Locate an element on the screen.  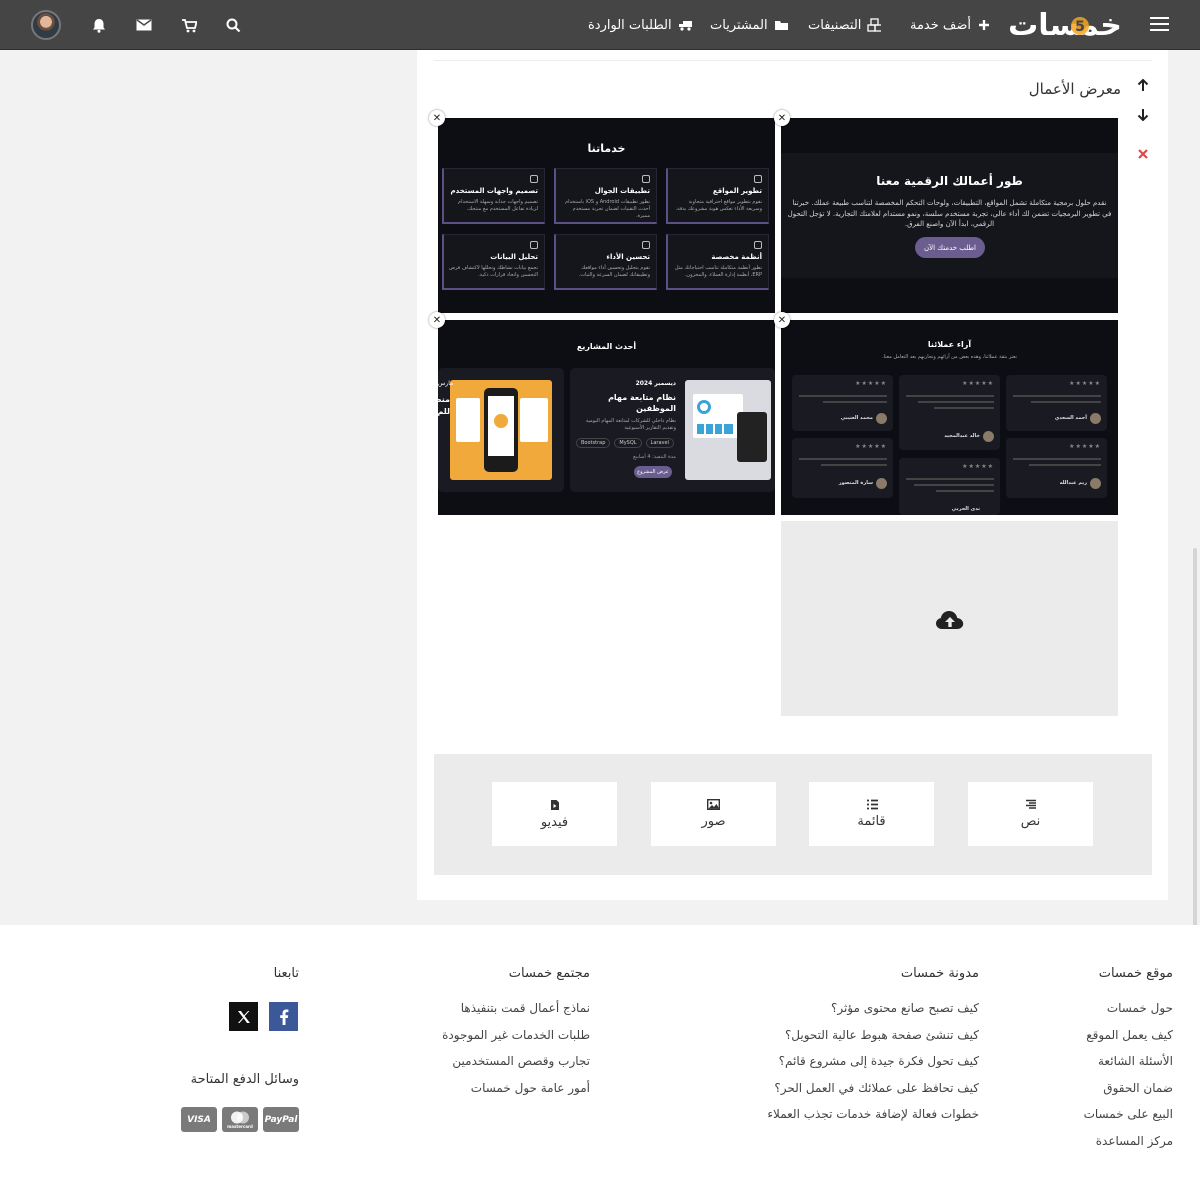
logo: خمسات 5 is located at coordinates (1065, 24).